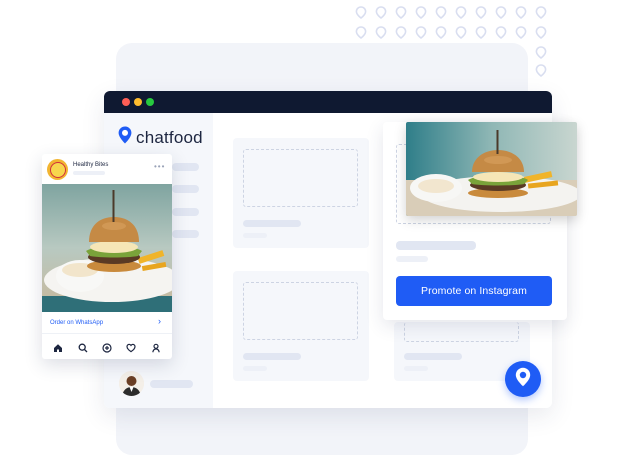 This screenshot has width=635, height=466. What do you see at coordinates (107, 323) in the screenshot?
I see `order-on-whatsapp-link: Order on WhatsApp ›` at bounding box center [107, 323].